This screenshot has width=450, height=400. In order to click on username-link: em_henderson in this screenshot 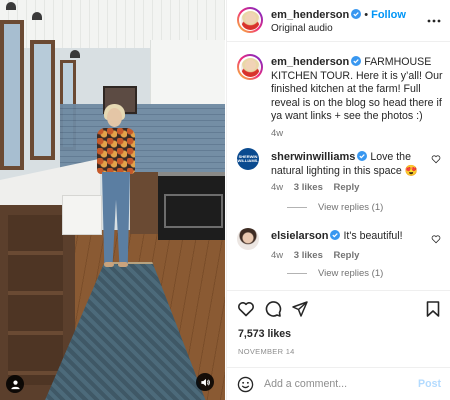, I will do `click(310, 15)`.